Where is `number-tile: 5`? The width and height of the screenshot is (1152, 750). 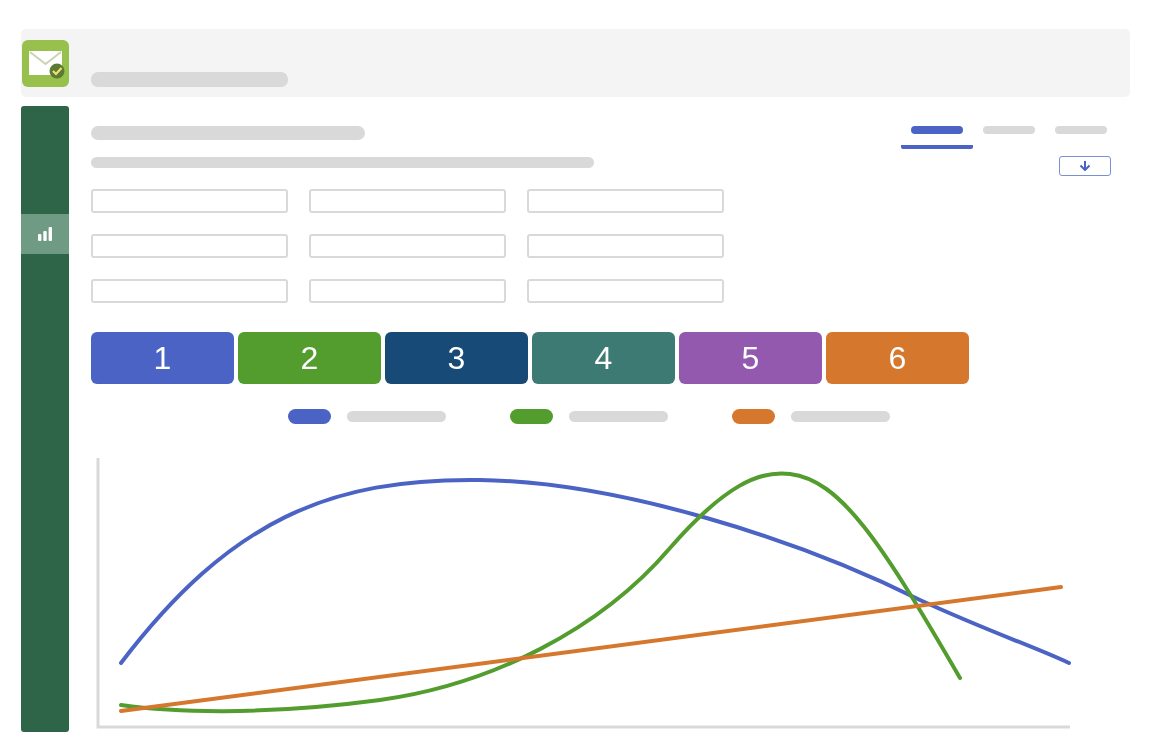 number-tile: 5 is located at coordinates (750, 358).